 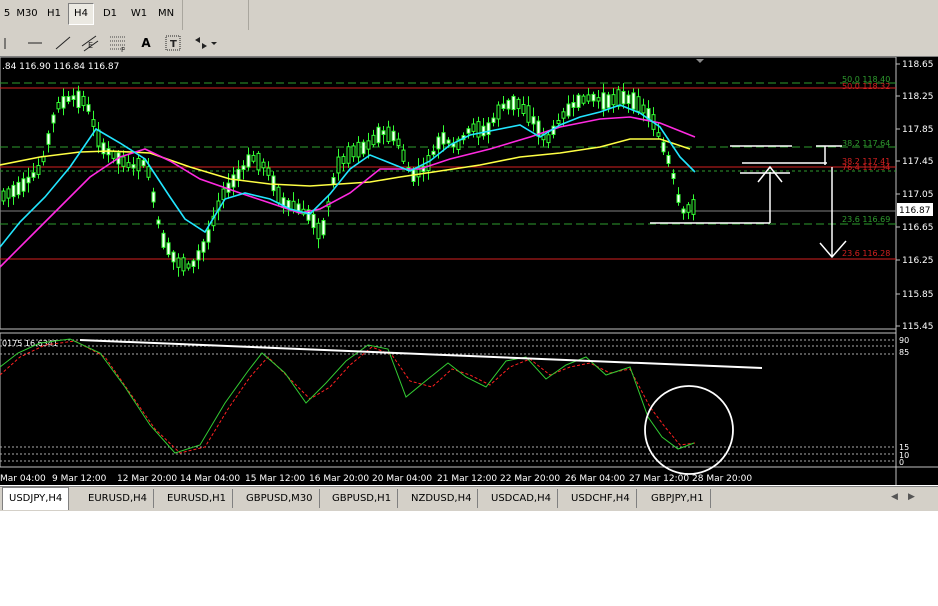 What do you see at coordinates (35, 43) in the screenshot?
I see `horizontal-line-icon` at bounding box center [35, 43].